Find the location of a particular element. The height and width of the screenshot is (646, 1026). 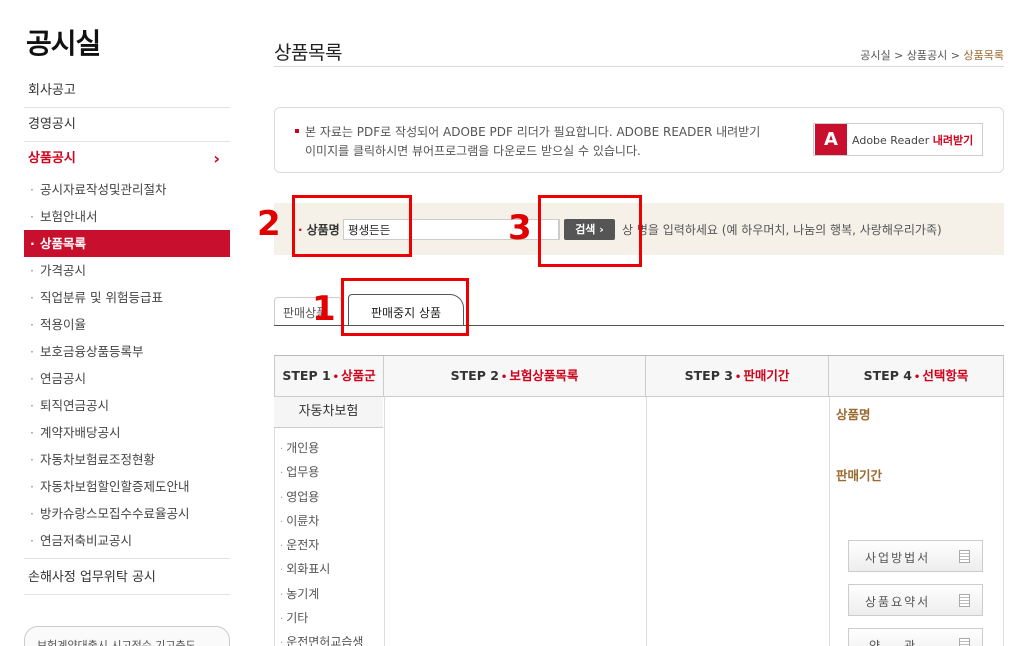

sidebar-subitem: · 연금저축비교공시 is located at coordinates (127, 540).